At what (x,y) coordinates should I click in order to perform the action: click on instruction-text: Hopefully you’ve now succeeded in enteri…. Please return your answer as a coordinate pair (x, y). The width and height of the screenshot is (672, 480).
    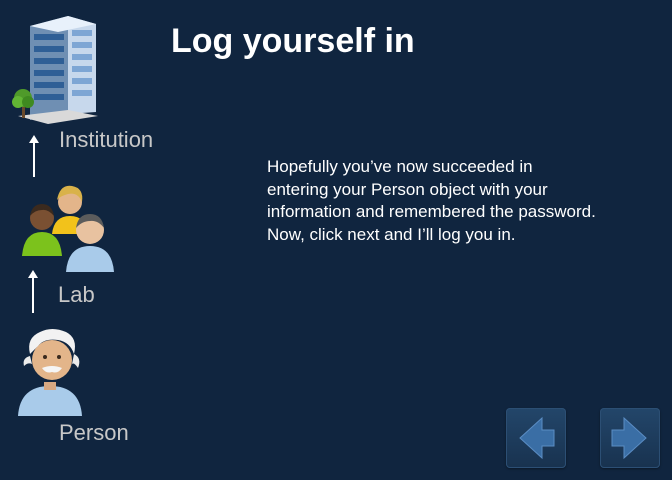
    Looking at the image, I should click on (431, 200).